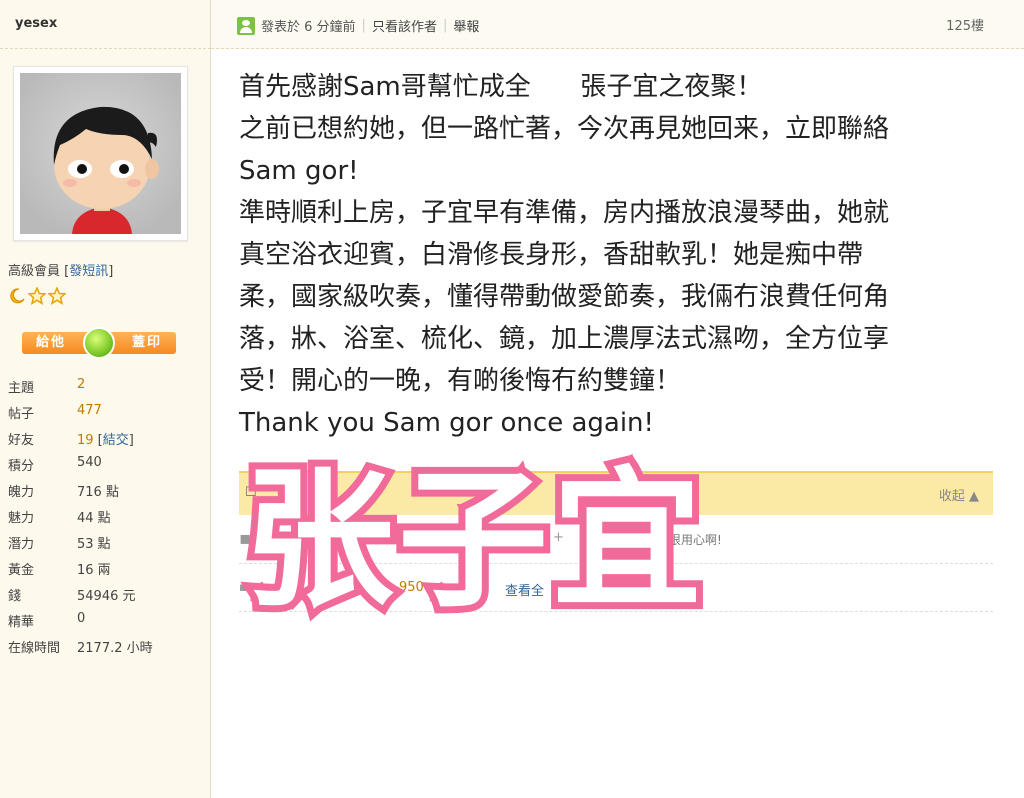  I want to click on stat-number: 44 點, so click(94, 518).